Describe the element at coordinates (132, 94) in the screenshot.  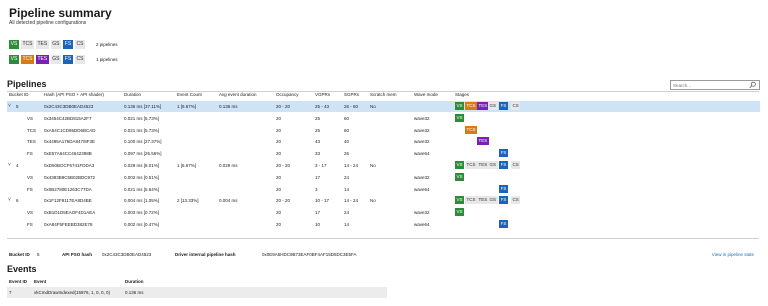
I see `col-duration: Duration` at that location.